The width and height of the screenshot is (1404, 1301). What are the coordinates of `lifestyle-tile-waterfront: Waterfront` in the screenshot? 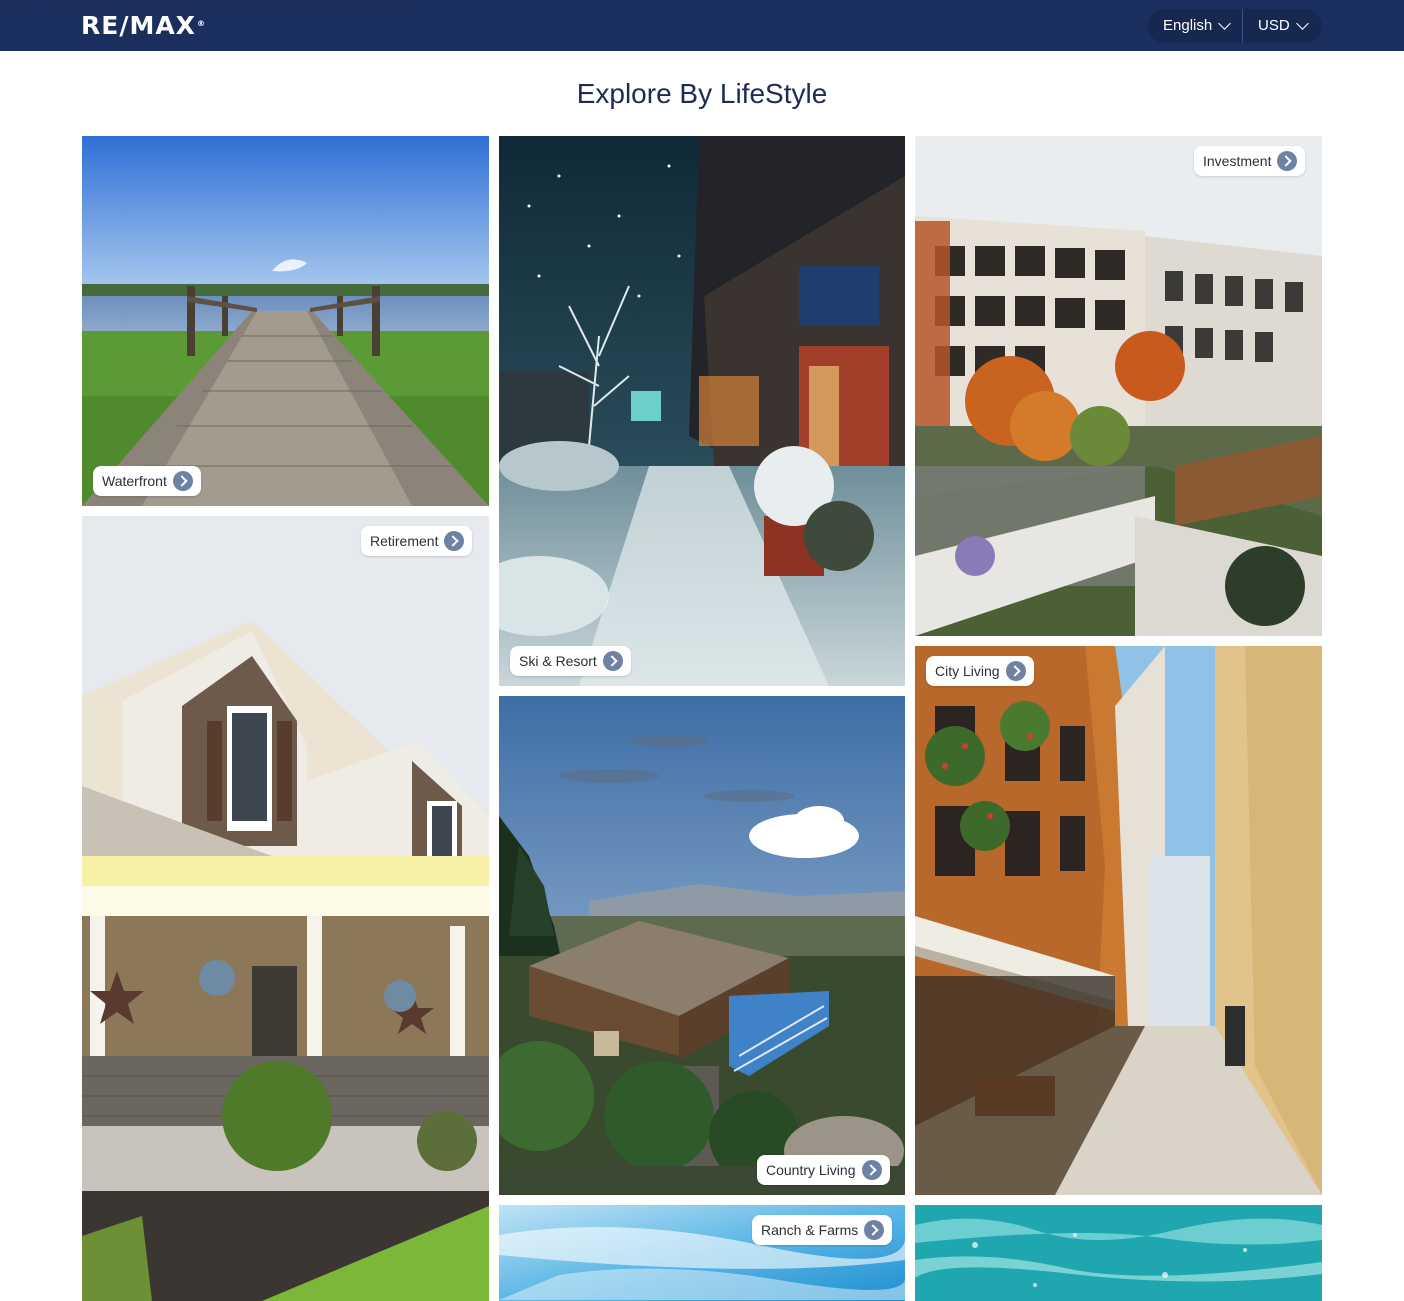 It's located at (285, 321).